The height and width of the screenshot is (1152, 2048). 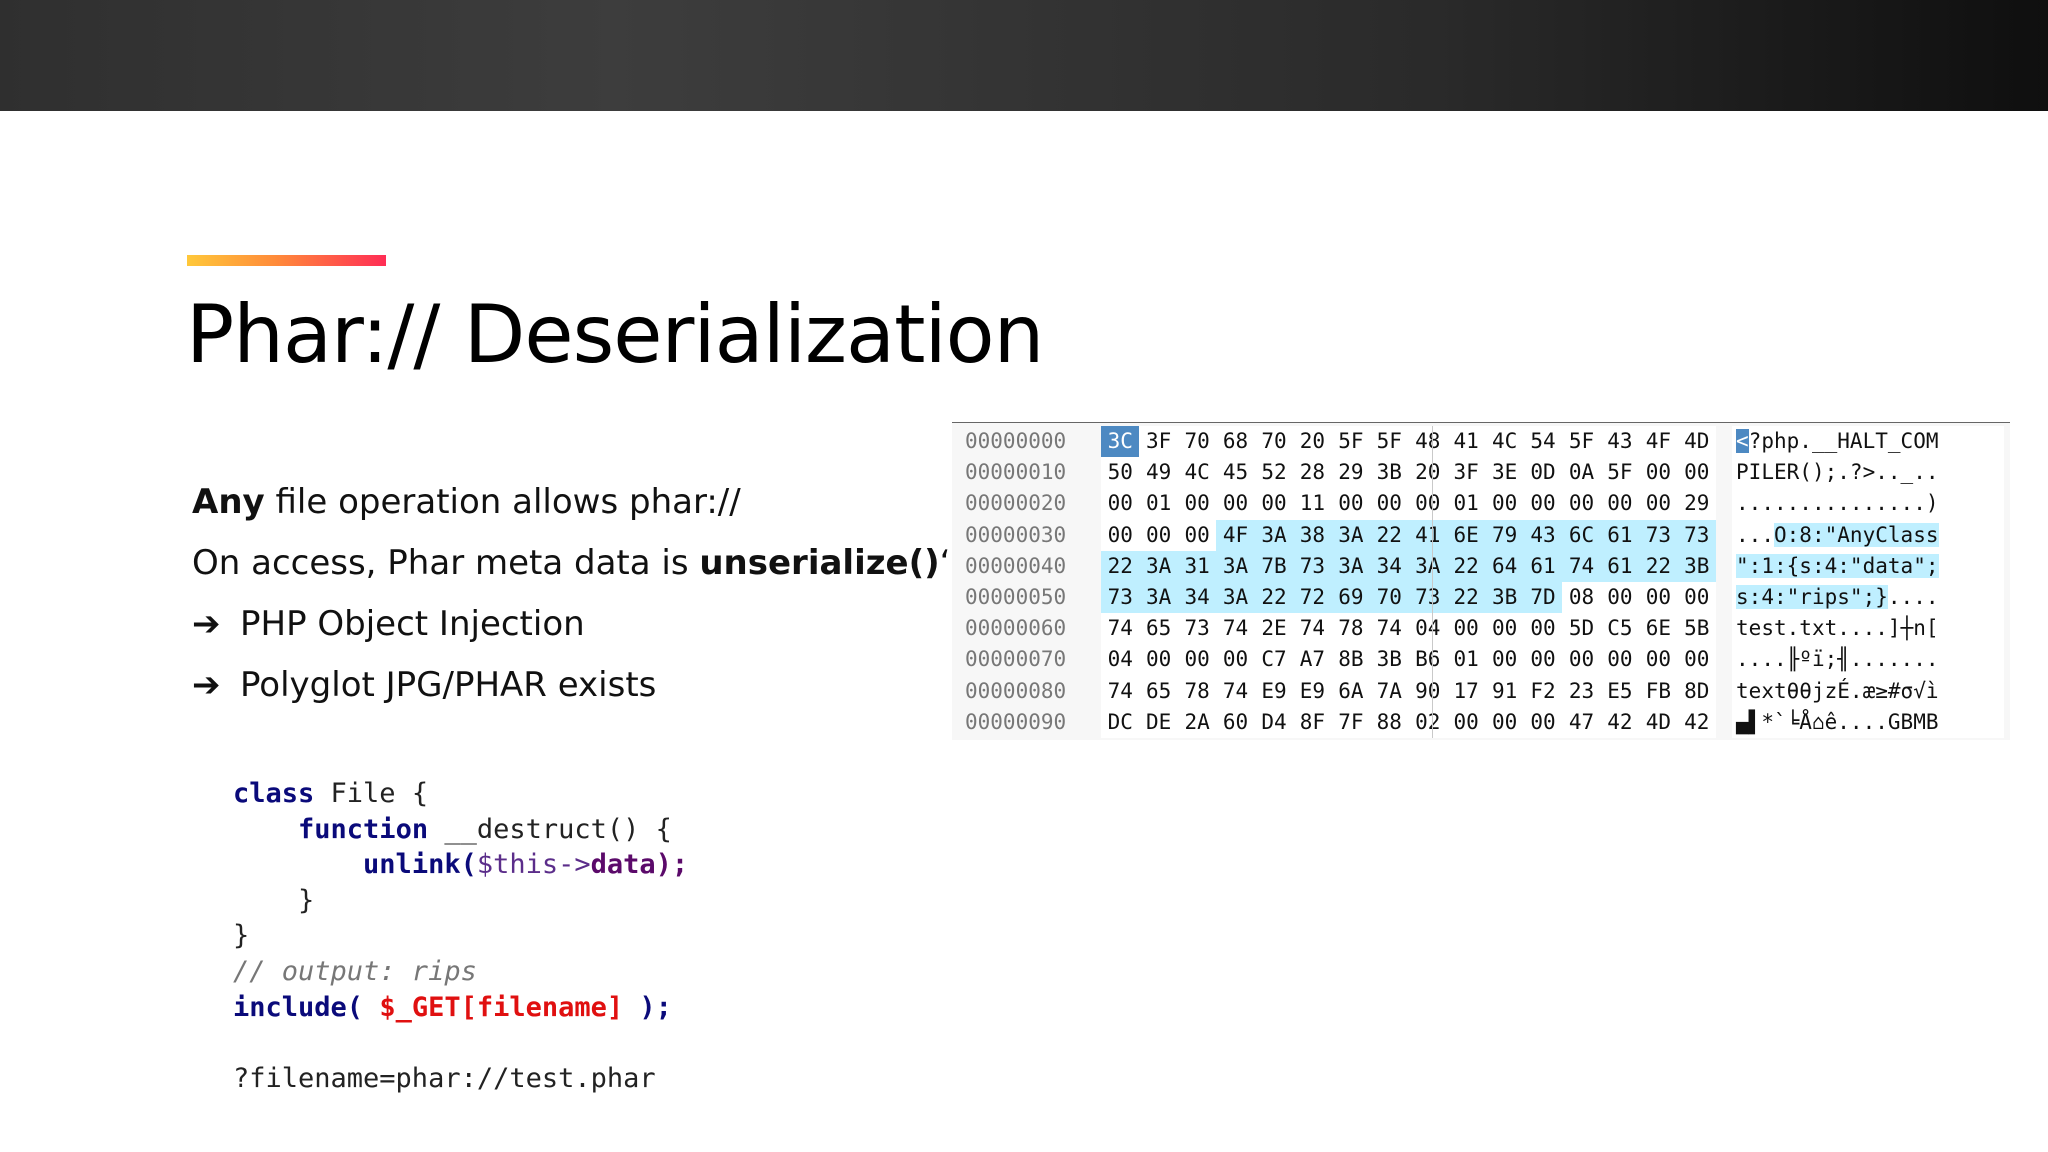 I want to click on hex-byte: FB, so click(x=1658, y=691).